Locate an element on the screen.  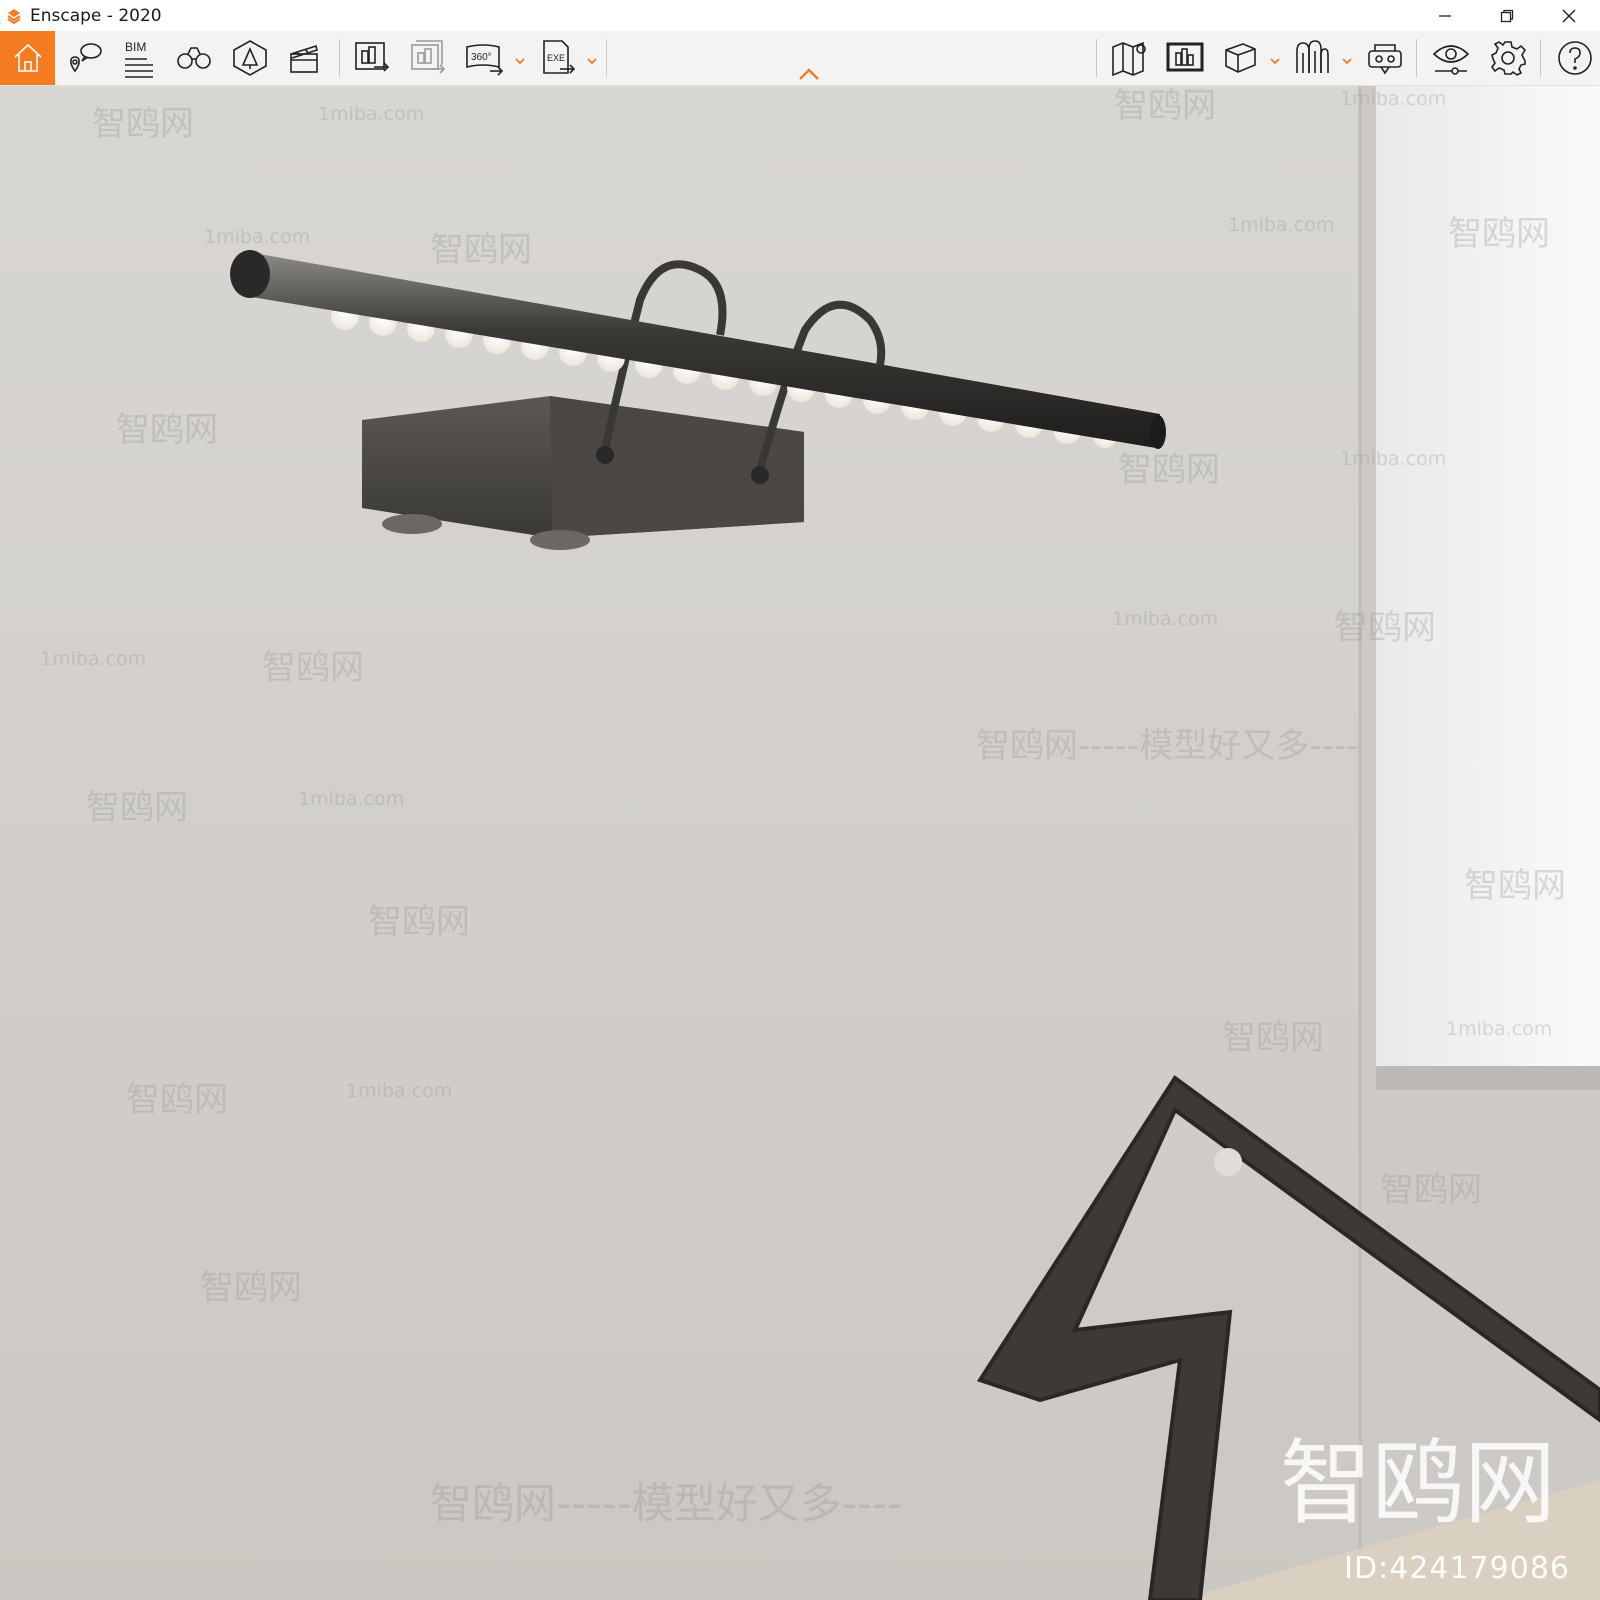
panorama-dropdown is located at coordinates (520, 59).